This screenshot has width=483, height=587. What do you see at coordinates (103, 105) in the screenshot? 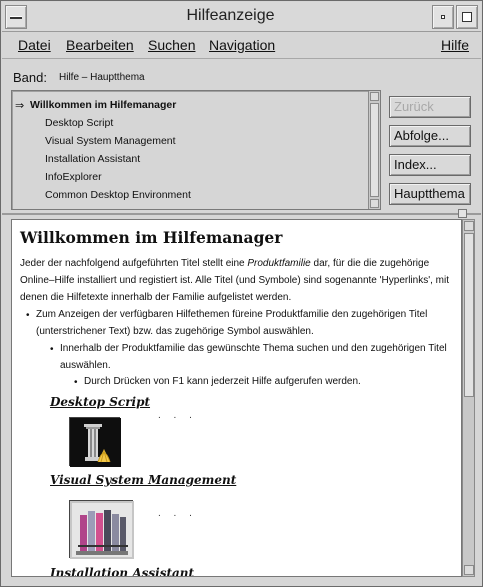
I see `topic-item-willkommen: Willkommen im Hilfemanager` at bounding box center [103, 105].